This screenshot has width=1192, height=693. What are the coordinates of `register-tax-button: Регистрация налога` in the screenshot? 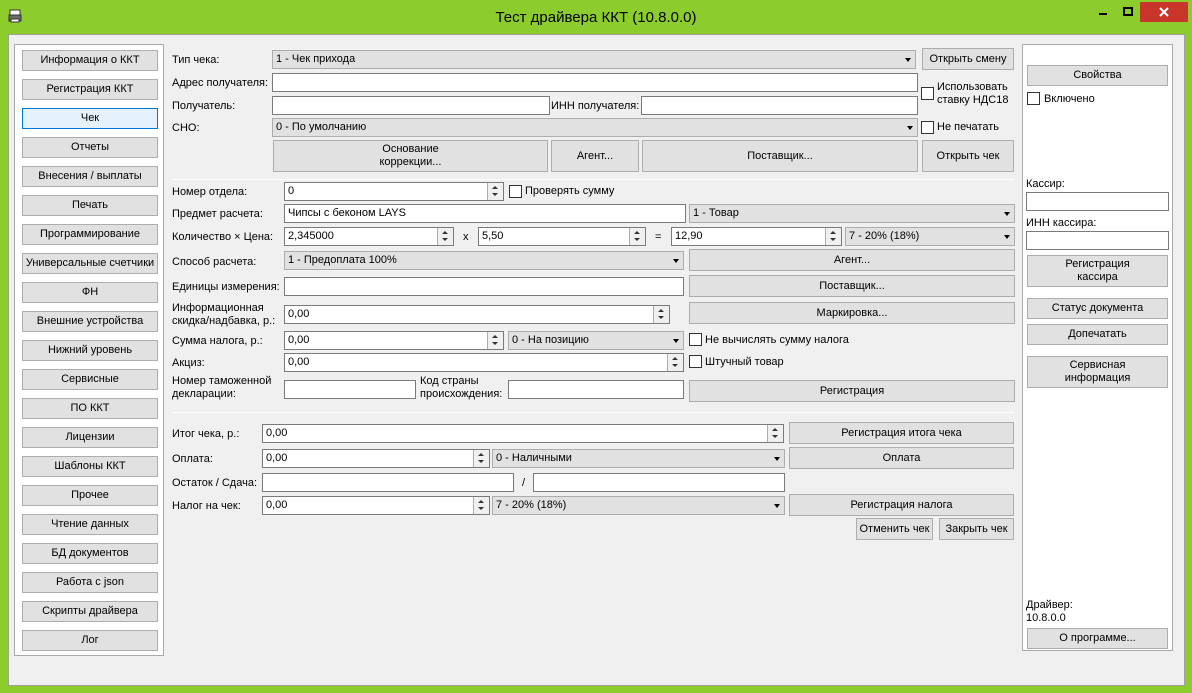 It's located at (901, 505).